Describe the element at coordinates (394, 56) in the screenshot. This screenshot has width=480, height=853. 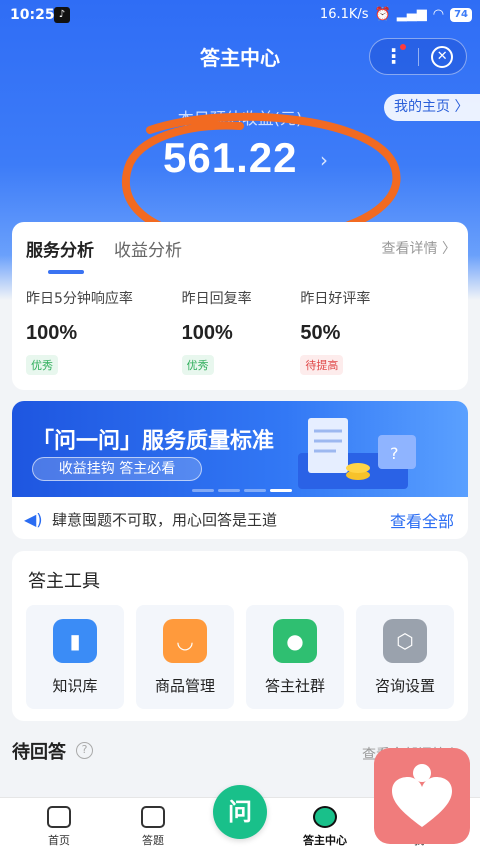
I see `more-button: ⋮` at that location.